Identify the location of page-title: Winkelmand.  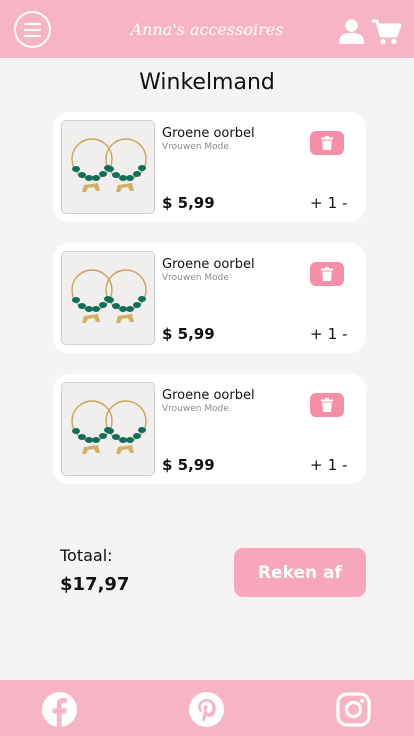
(207, 82).